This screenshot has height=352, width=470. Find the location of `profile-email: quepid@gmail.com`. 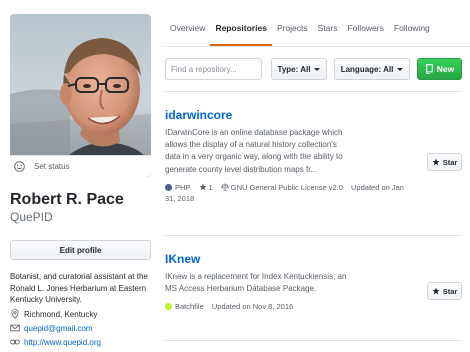

profile-email: quepid@gmail.com is located at coordinates (80, 328).